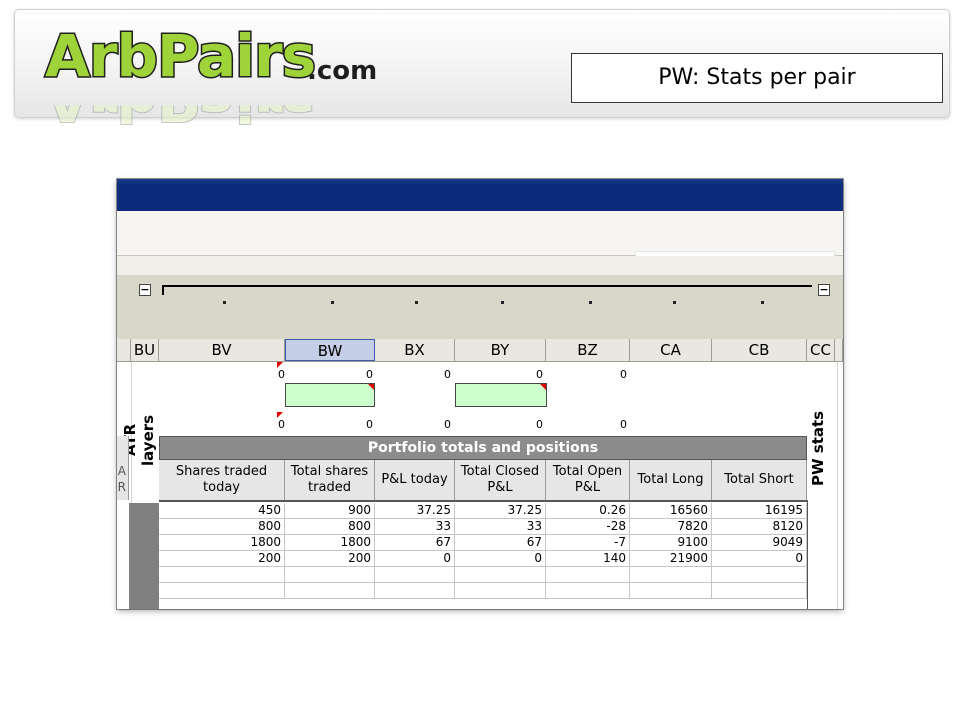 Image resolution: width=960 pixels, height=720 pixels. What do you see at coordinates (121, 487) in the screenshot?
I see `header-fragment: R` at bounding box center [121, 487].